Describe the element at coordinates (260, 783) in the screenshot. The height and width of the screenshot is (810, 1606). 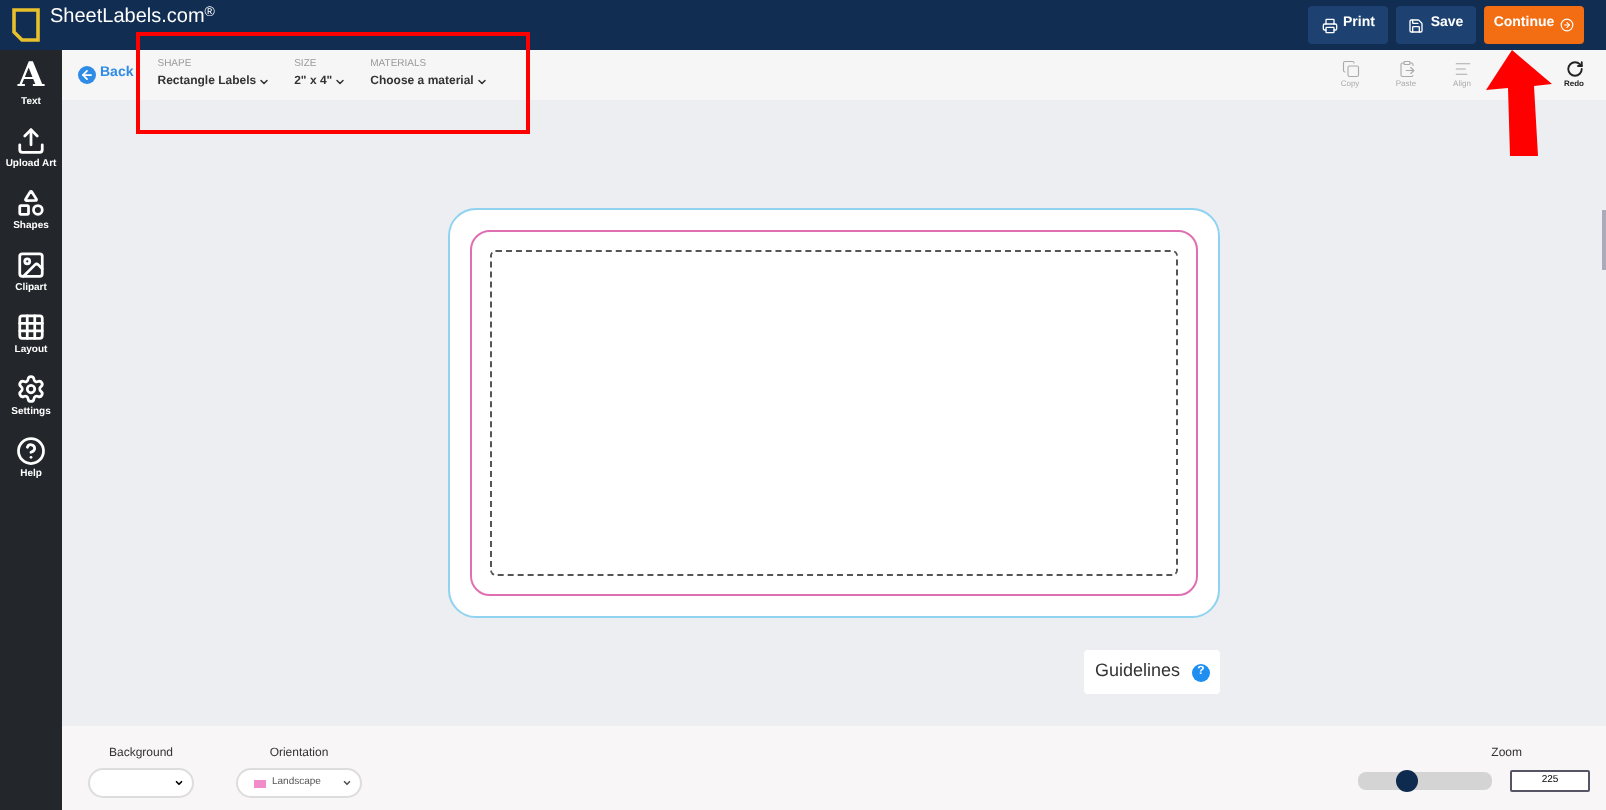
I see `landscape-icon` at that location.